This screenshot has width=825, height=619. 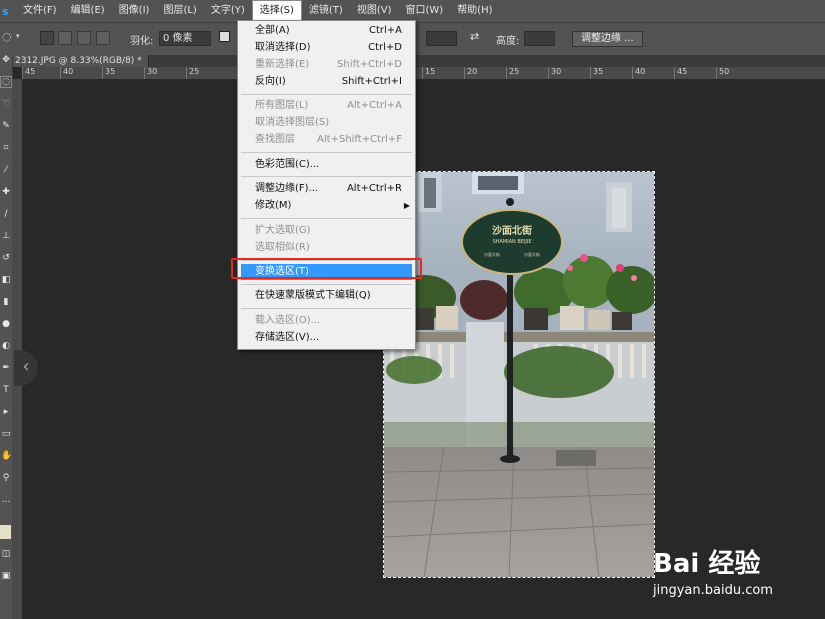 I want to click on menu-help: 帮助(H), so click(x=474, y=11).